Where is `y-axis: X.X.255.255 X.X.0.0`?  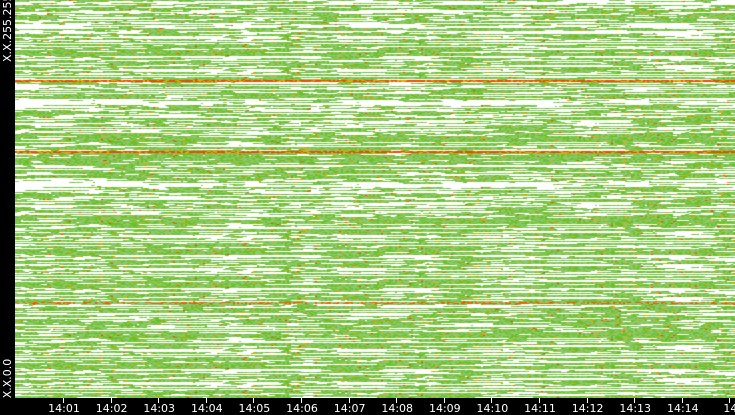 y-axis: X.X.255.255 X.X.0.0 is located at coordinates (7, 199).